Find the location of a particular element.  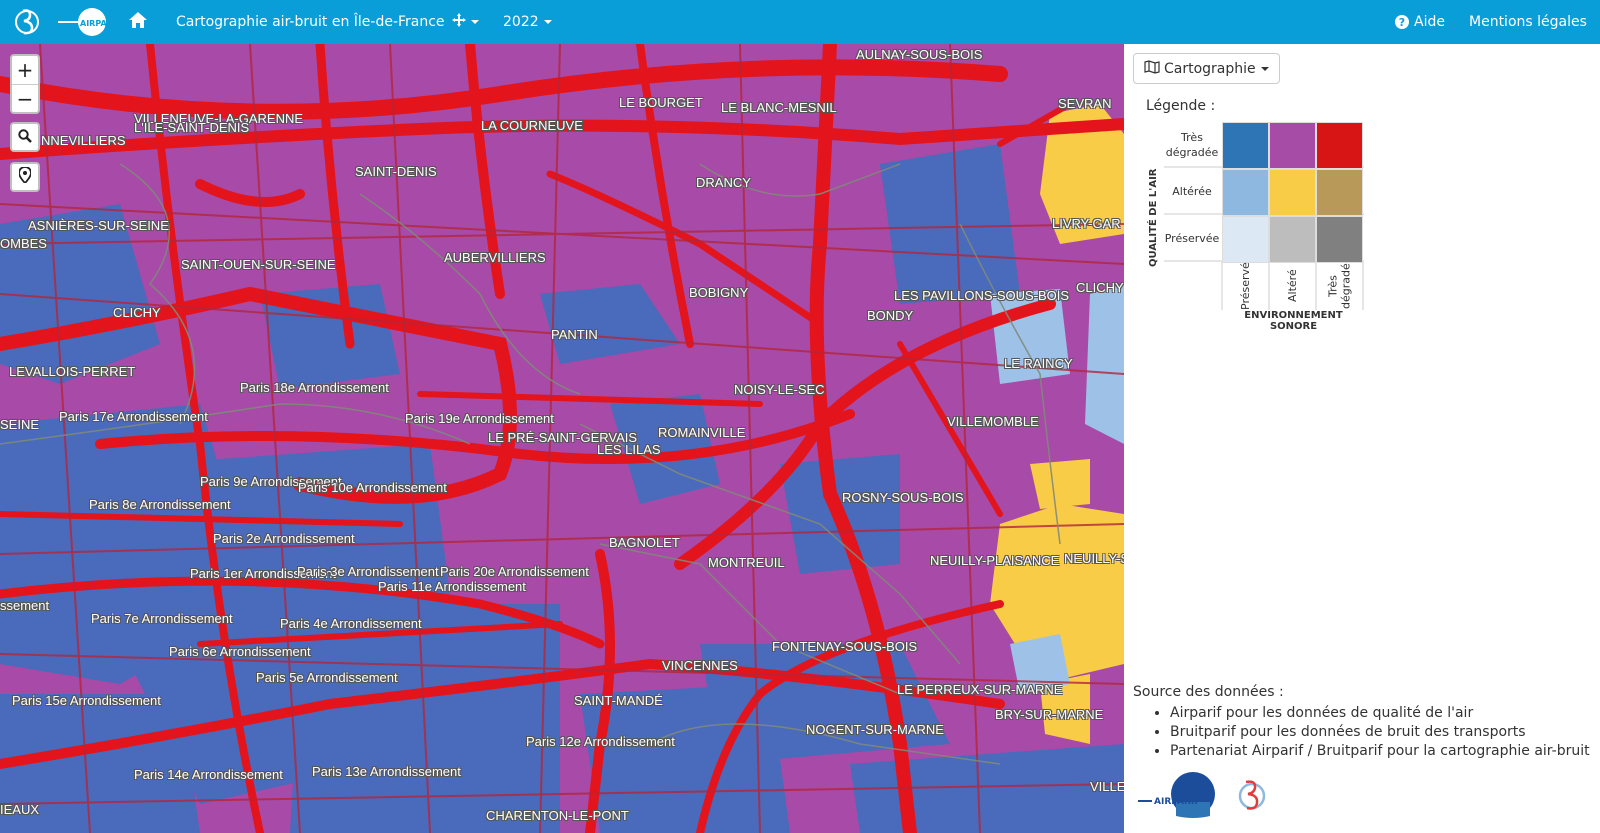

zoom-in-button: + is located at coordinates (25, 70).